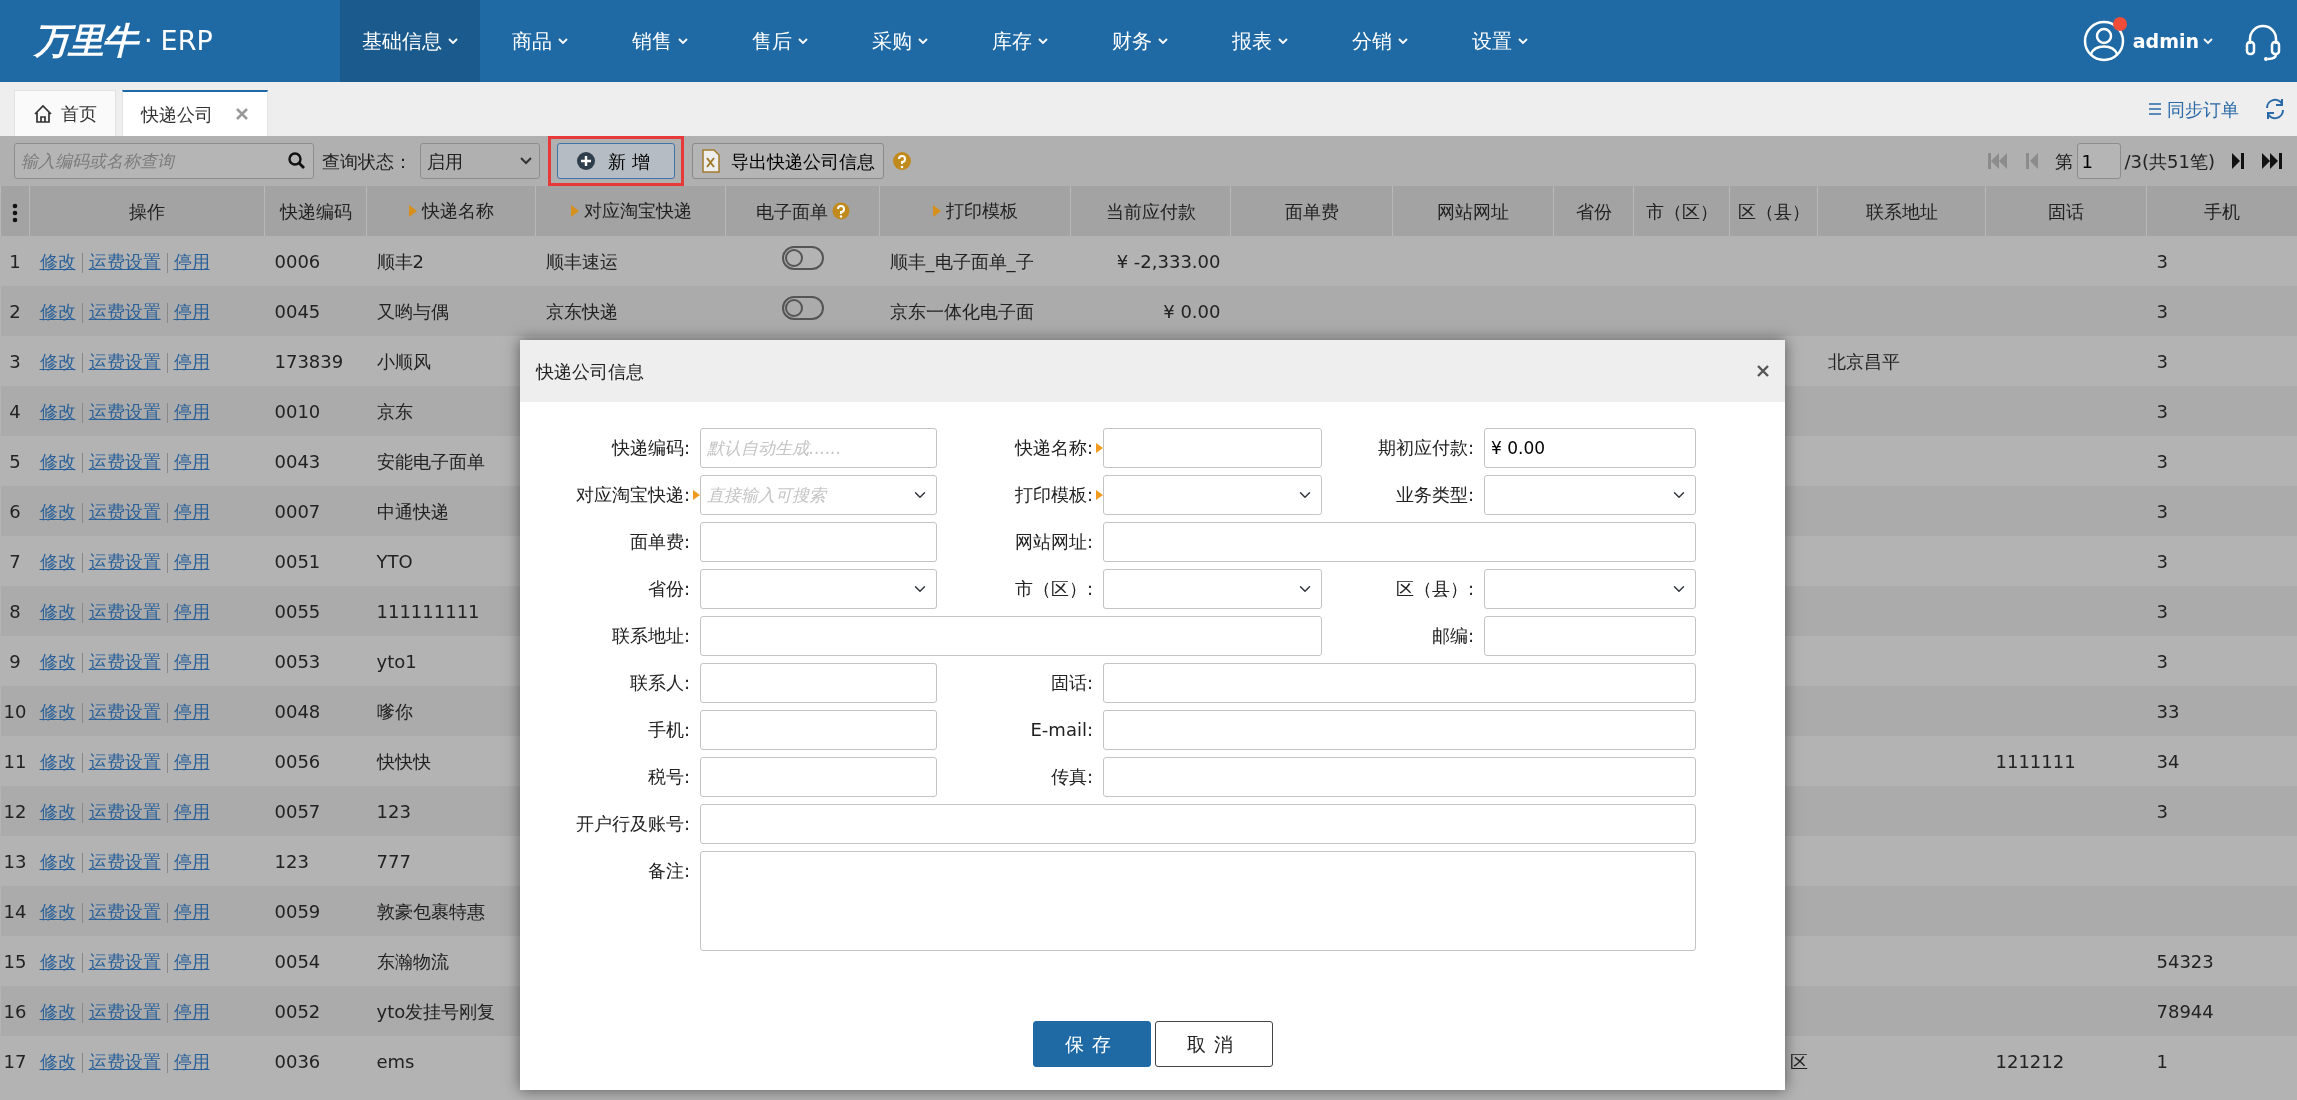 The image size is (2297, 1100). Describe the element at coordinates (1140, 41) in the screenshot. I see `menu-item: 财务` at that location.